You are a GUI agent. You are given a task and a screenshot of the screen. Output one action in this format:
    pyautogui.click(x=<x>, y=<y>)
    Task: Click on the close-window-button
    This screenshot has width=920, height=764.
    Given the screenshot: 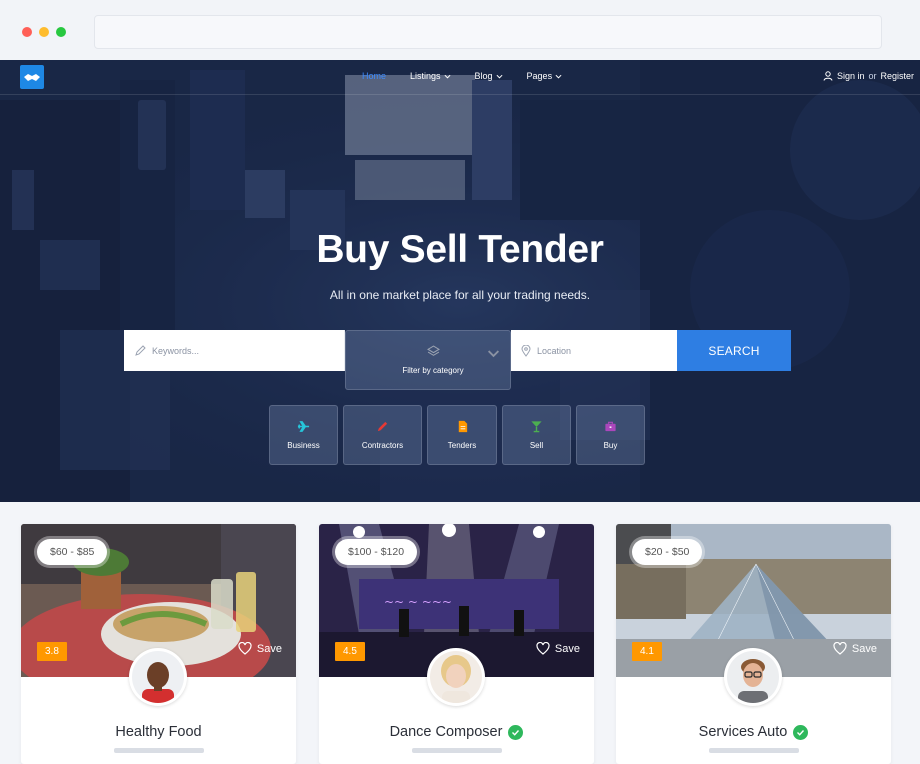 What is the action you would take?
    pyautogui.click(x=27, y=32)
    